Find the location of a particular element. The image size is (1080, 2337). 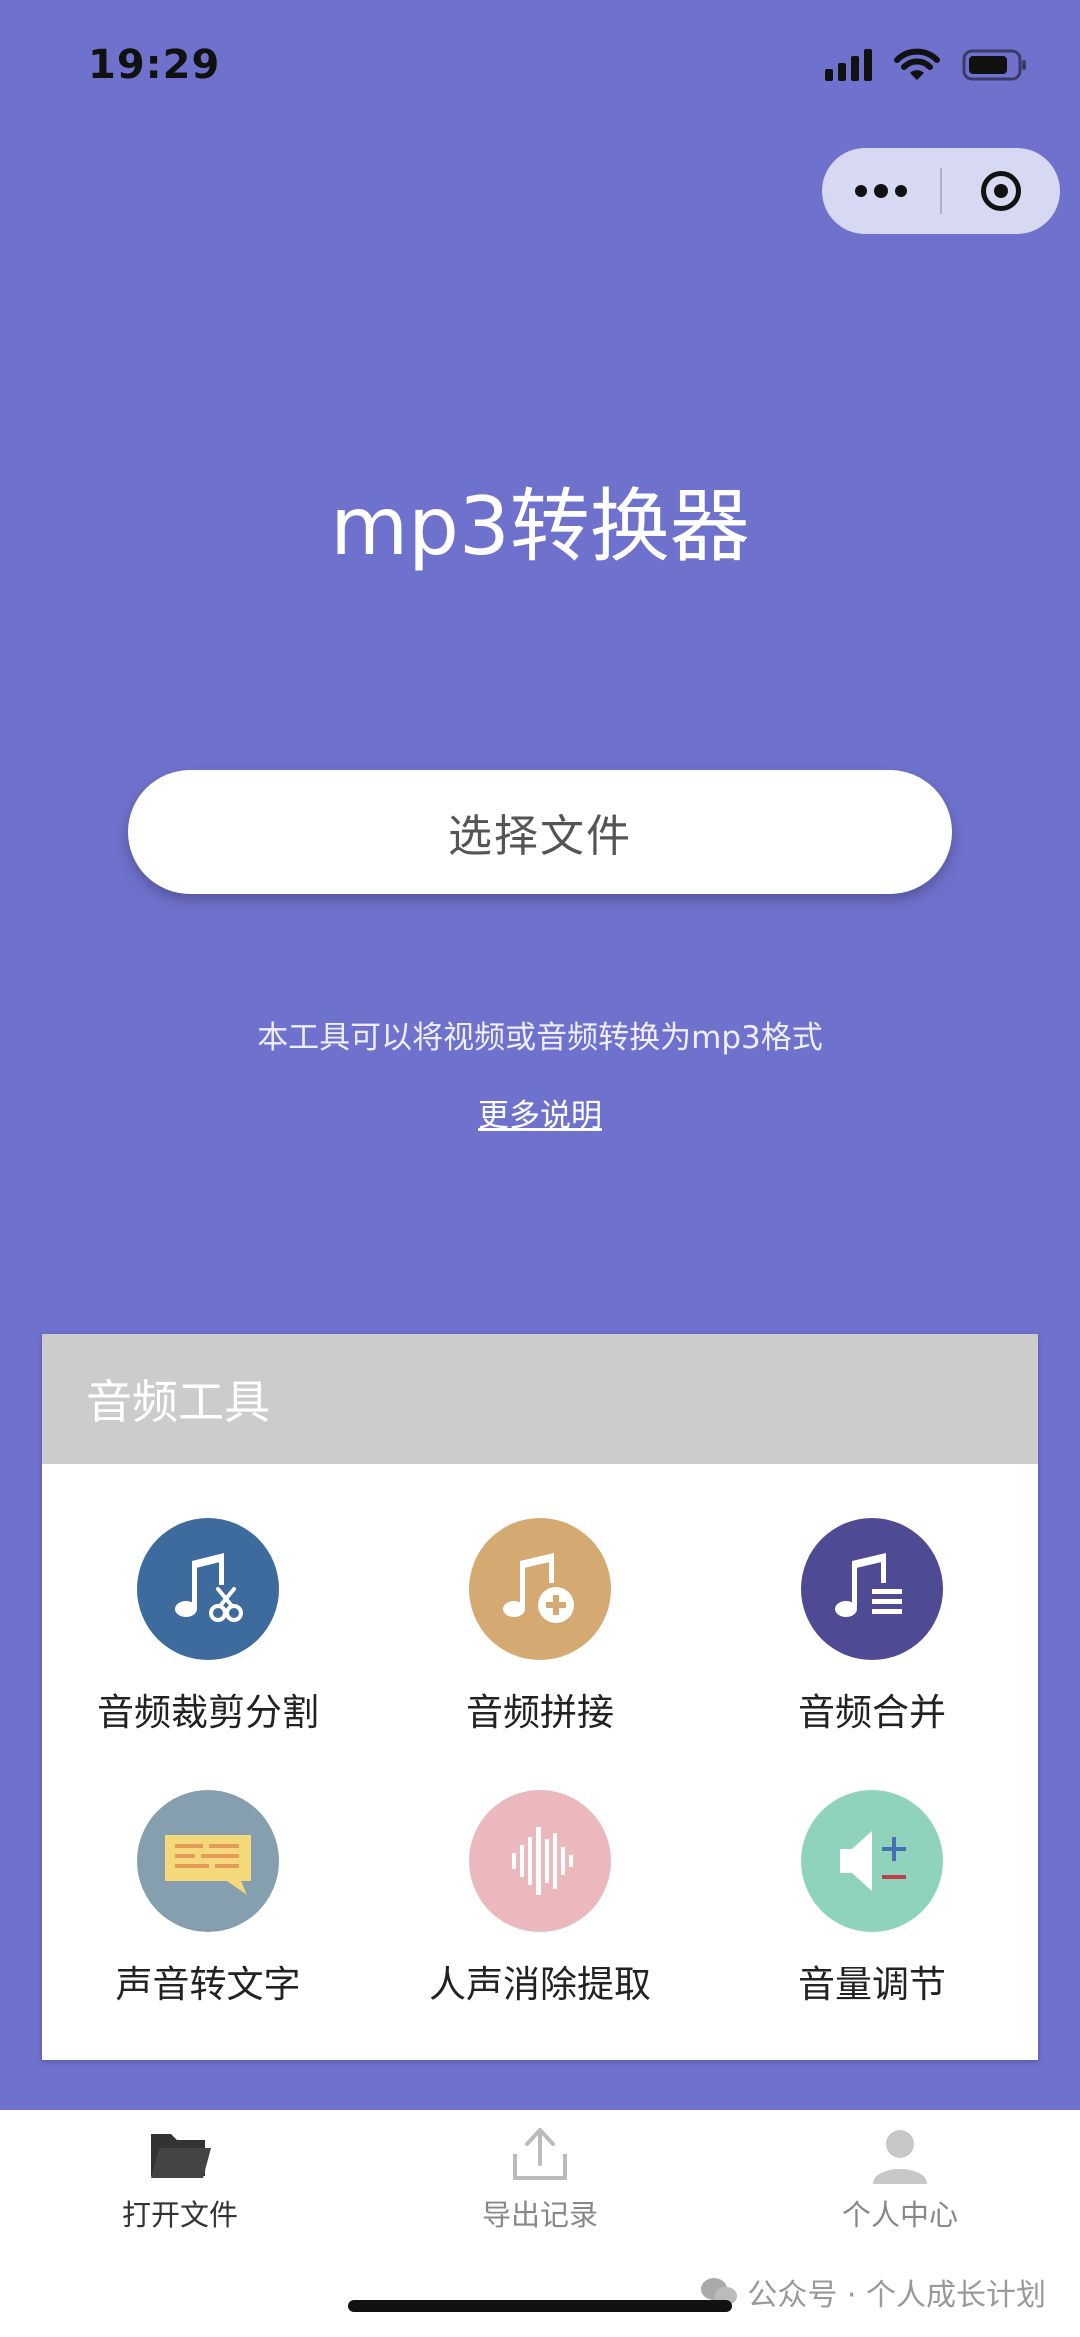

tool-label: 音频裁剪分割 is located at coordinates (208, 1712).